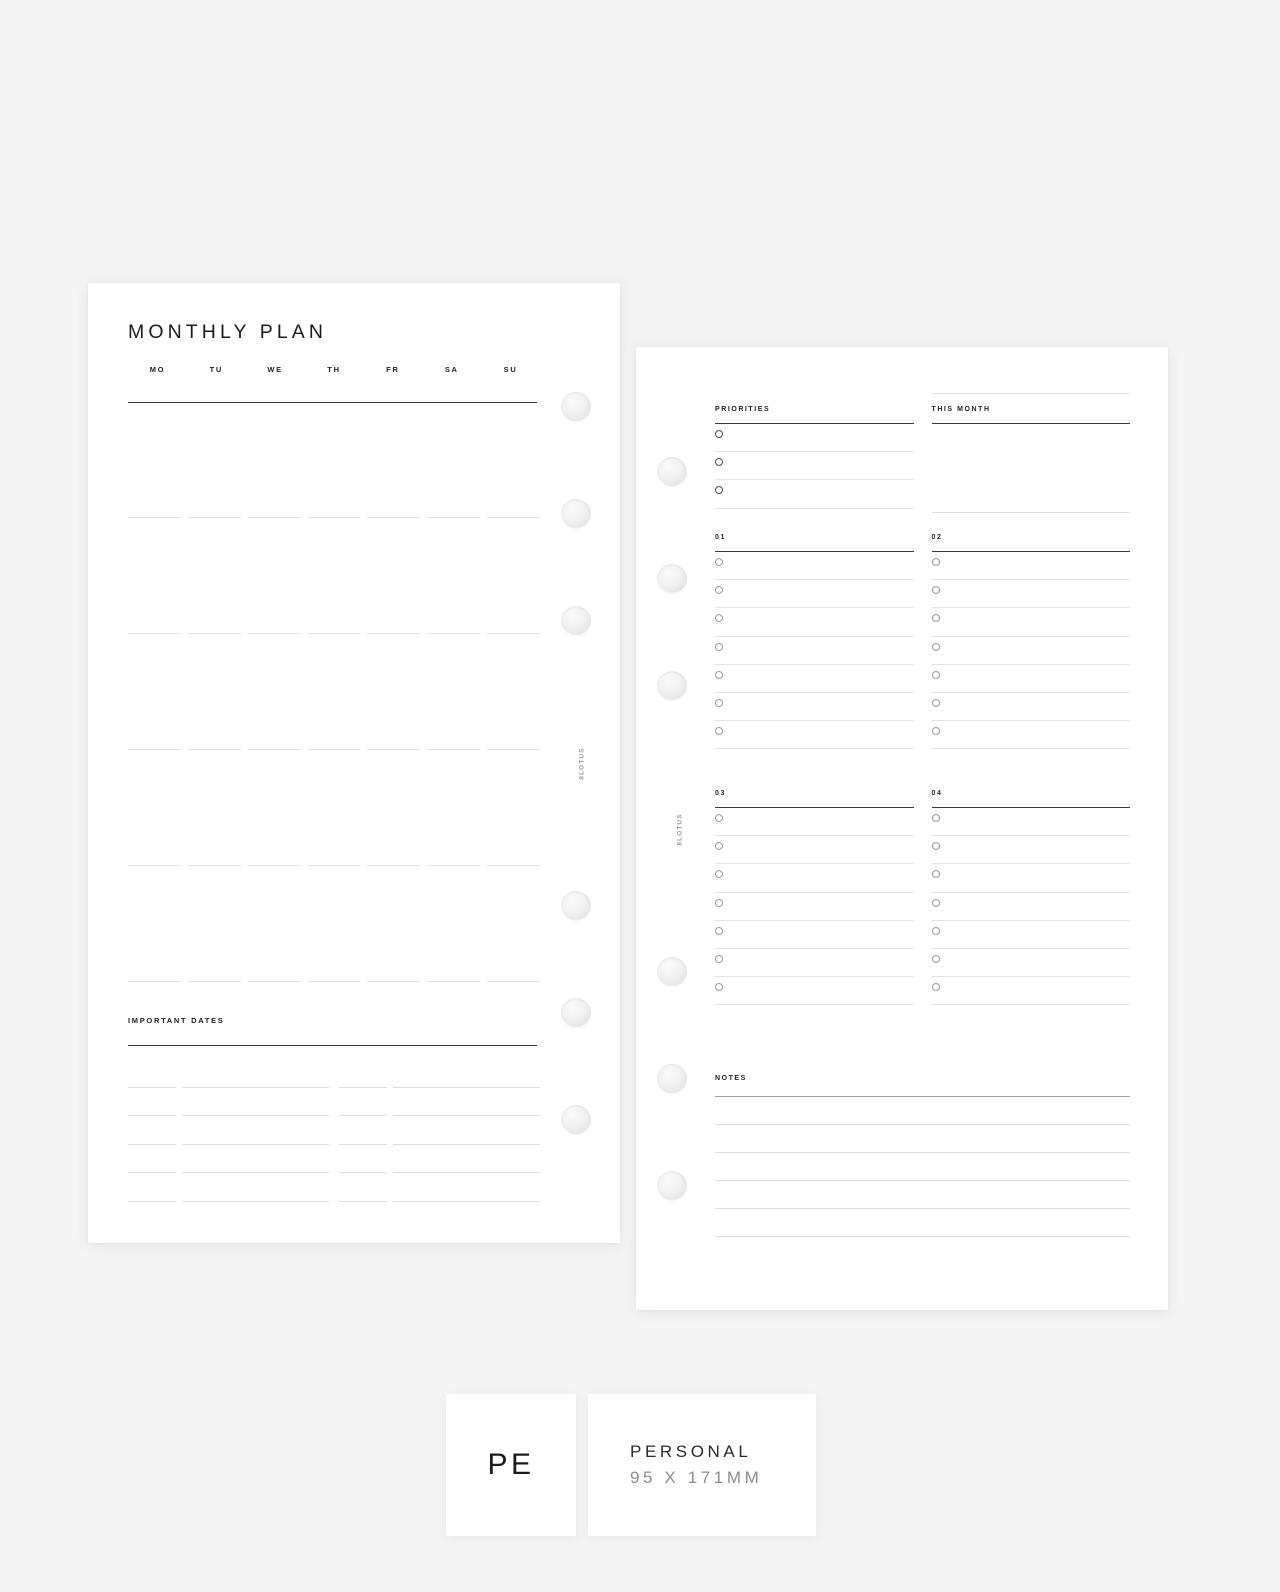 Image resolution: width=1280 pixels, height=1592 pixels. What do you see at coordinates (1031, 468) in the screenshot?
I see `this-month-writing-area` at bounding box center [1031, 468].